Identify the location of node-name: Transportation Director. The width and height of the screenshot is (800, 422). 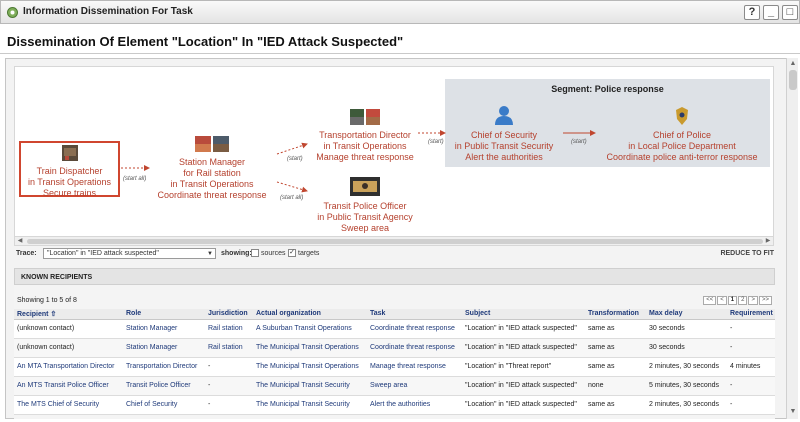
(365, 135).